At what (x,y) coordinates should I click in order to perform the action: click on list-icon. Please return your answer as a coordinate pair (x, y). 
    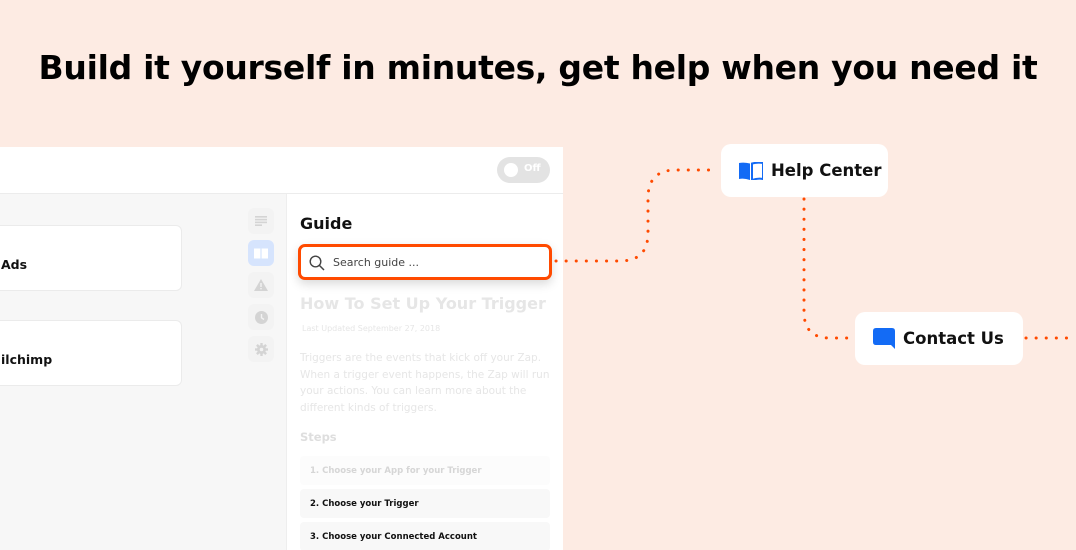
    Looking at the image, I should click on (261, 221).